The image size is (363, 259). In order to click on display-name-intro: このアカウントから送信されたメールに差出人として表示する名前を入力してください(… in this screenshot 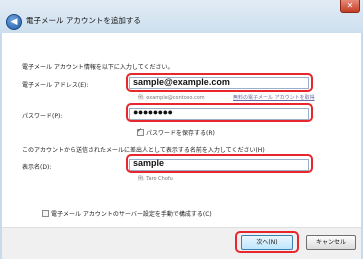, I will do `click(143, 150)`.